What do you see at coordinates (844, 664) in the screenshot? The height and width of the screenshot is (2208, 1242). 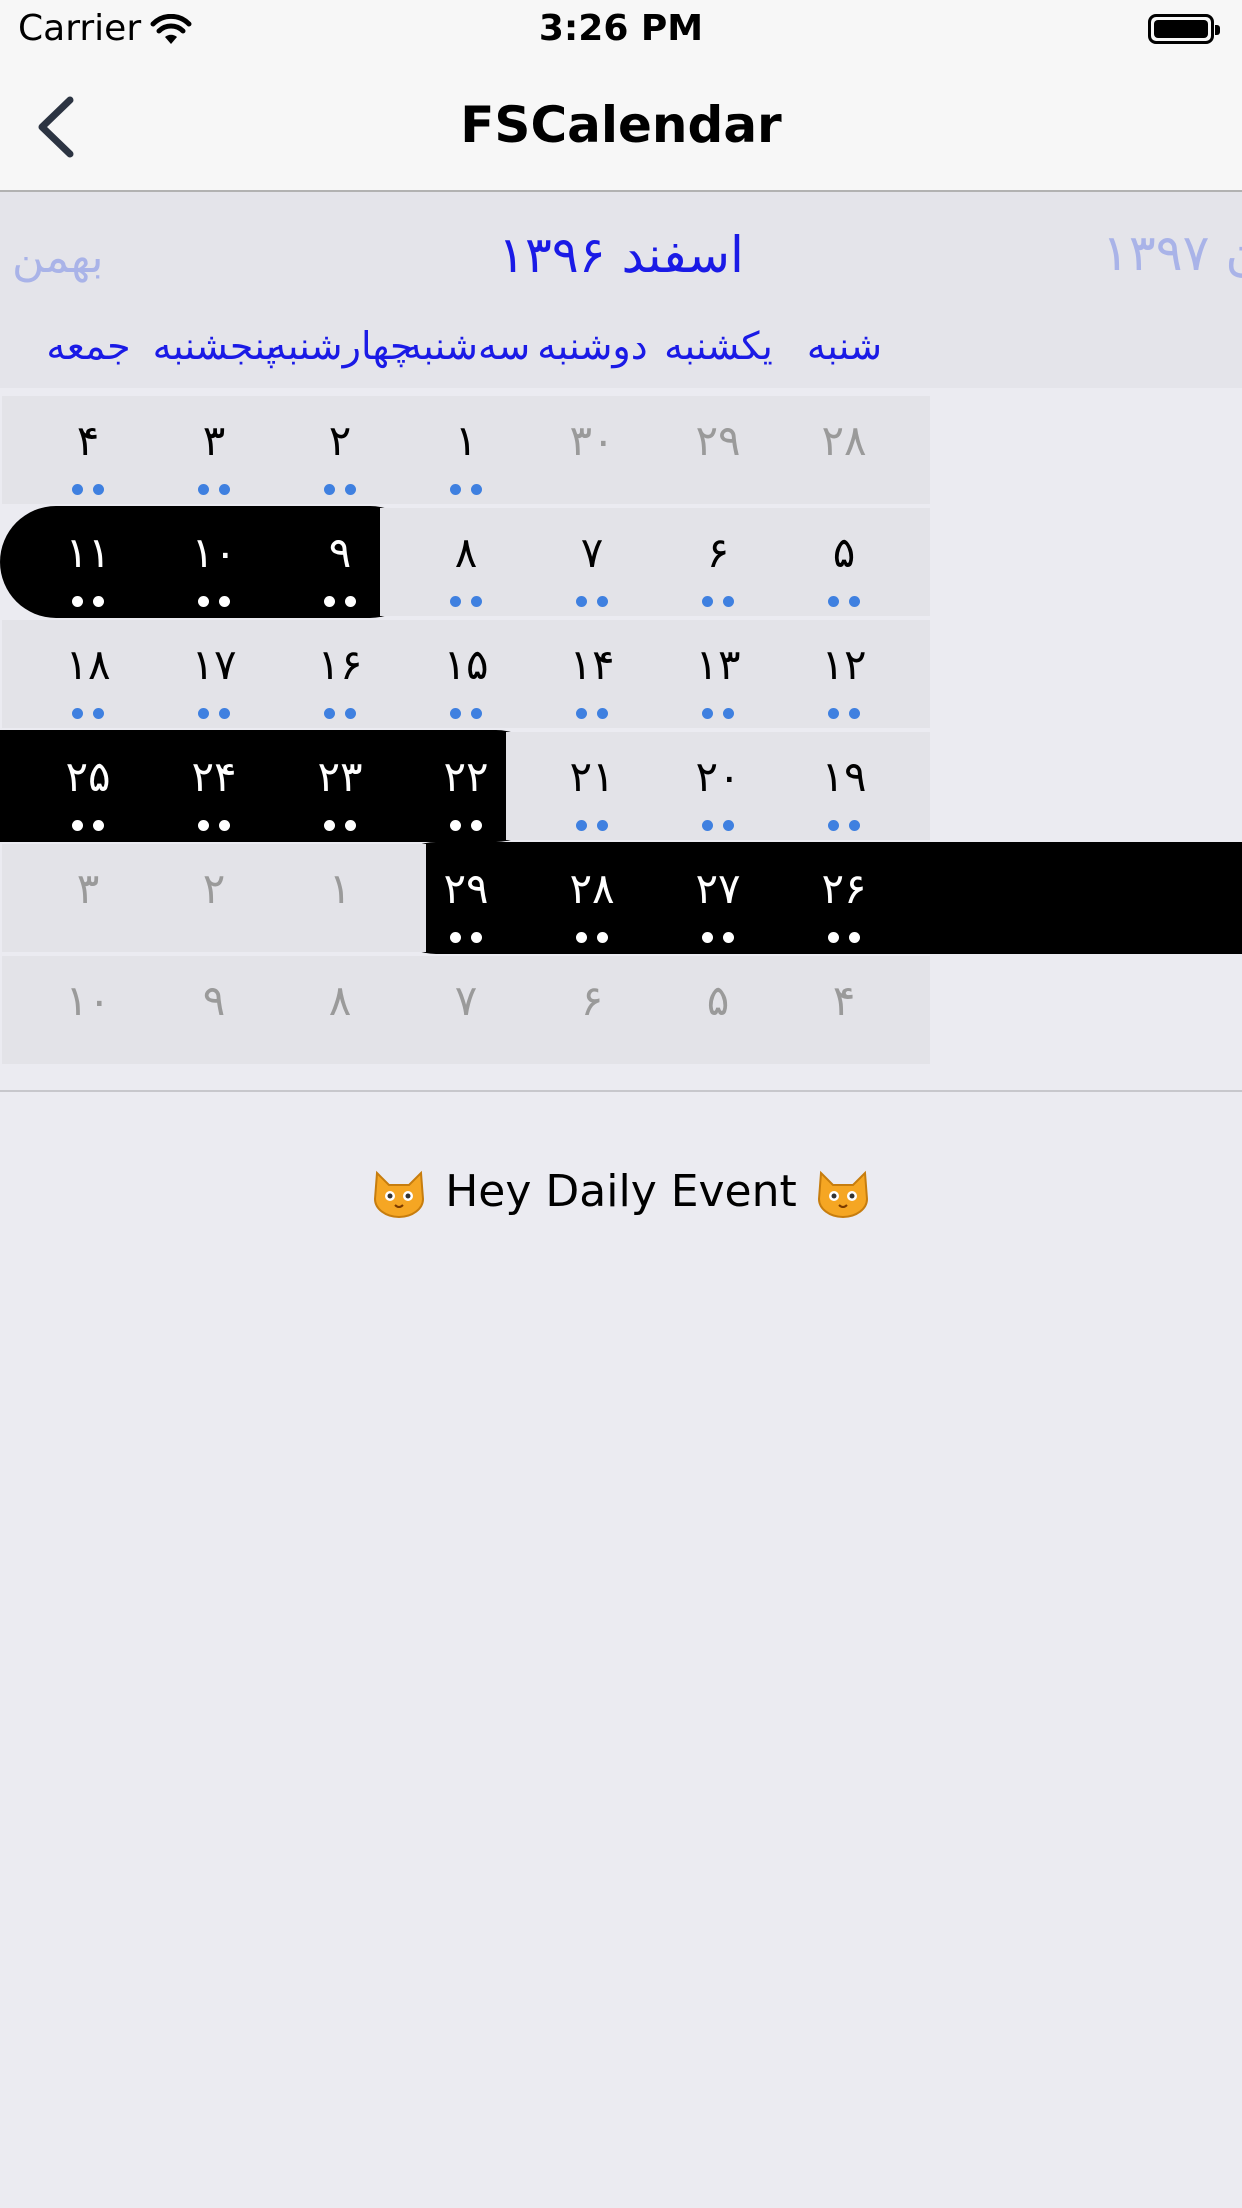 I see `day-number: ۱۲` at bounding box center [844, 664].